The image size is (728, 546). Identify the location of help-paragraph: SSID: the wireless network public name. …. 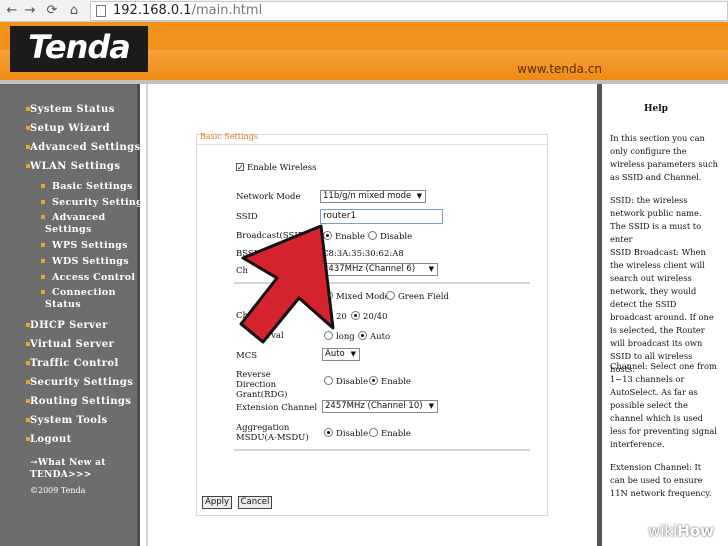
(656, 219).